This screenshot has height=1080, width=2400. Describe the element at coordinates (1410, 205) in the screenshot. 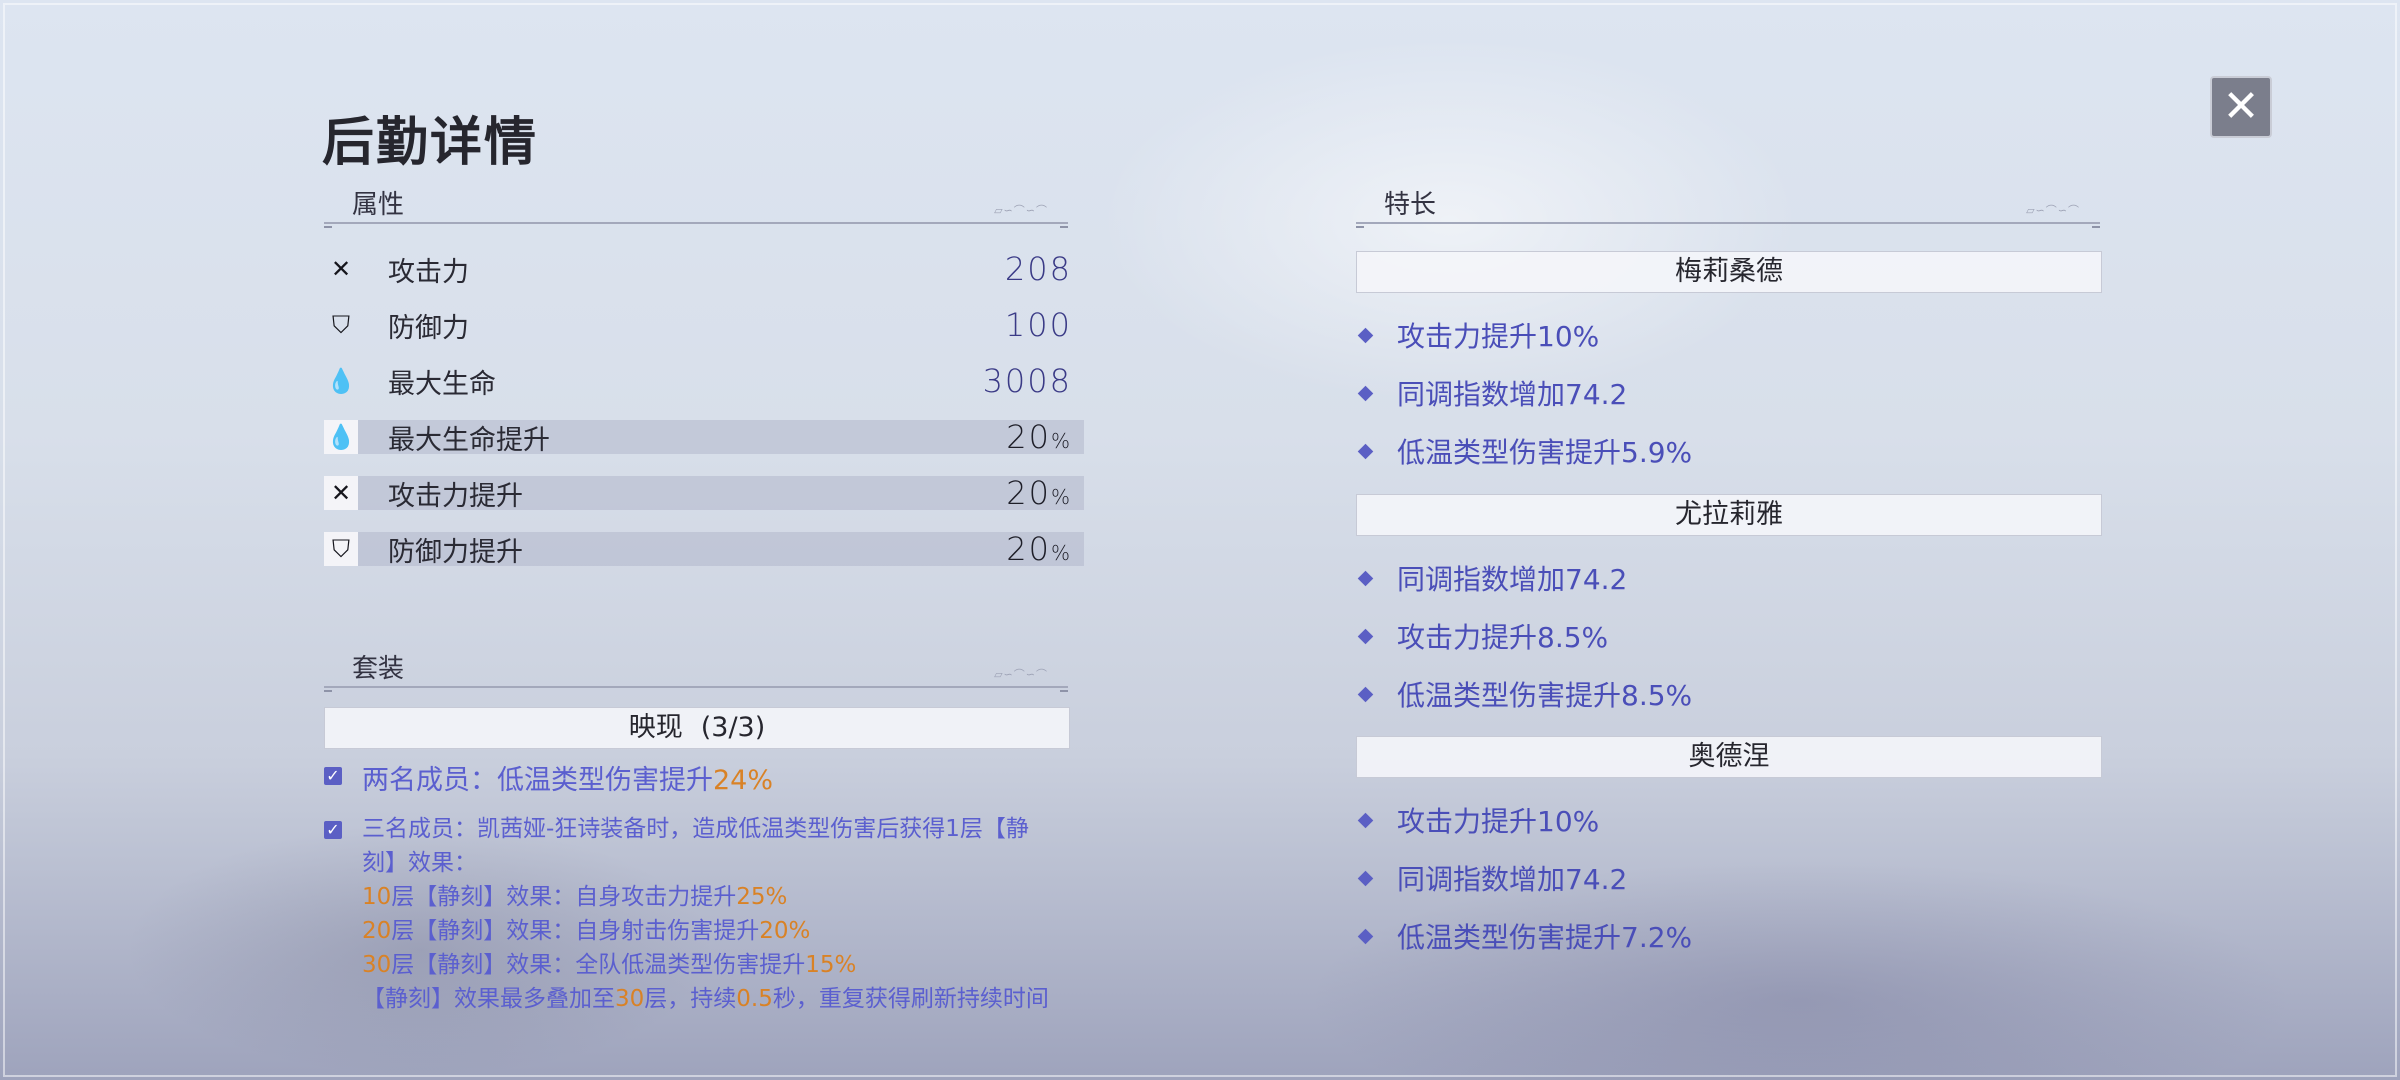

I see `specialties-header-label: 特长` at that location.